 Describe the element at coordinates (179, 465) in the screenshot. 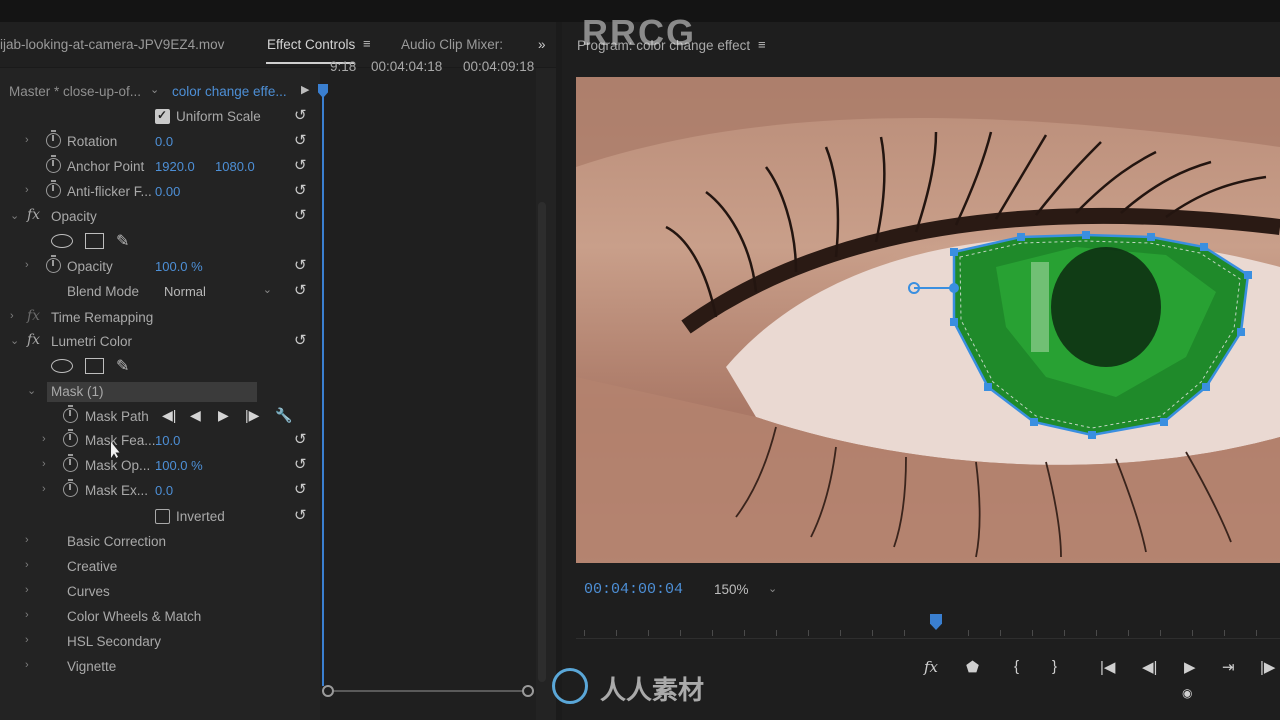

I see `mask-opacity-value: 100.0 %` at that location.